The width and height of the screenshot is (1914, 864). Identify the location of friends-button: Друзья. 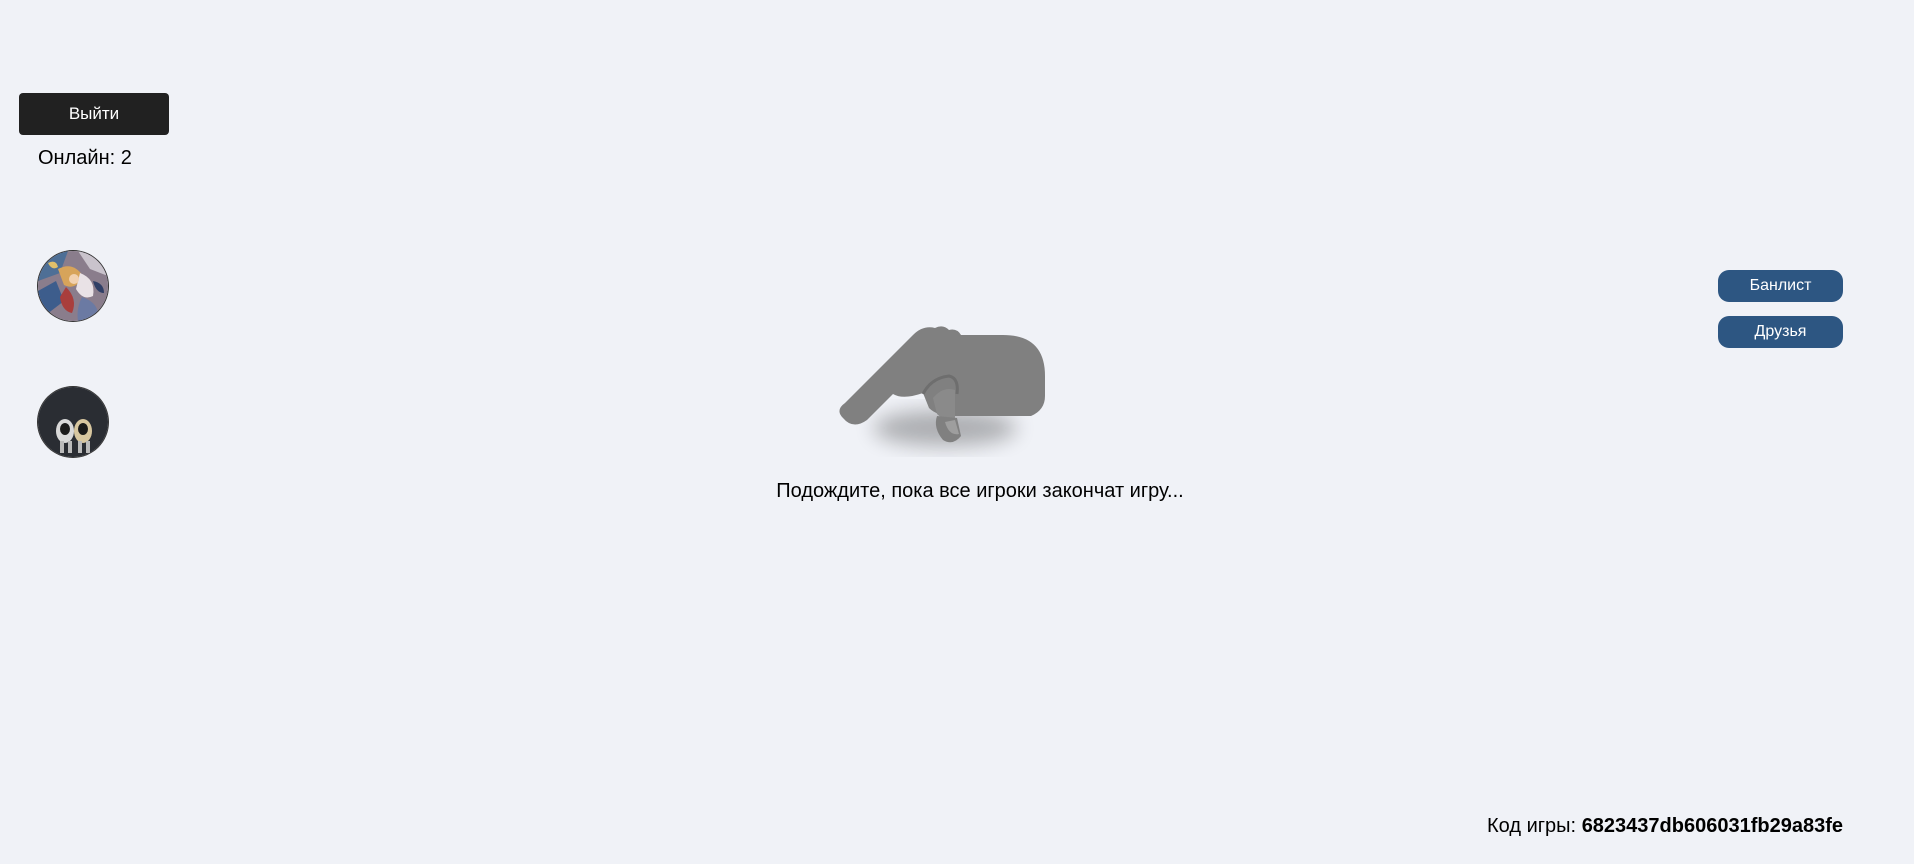
(1780, 332).